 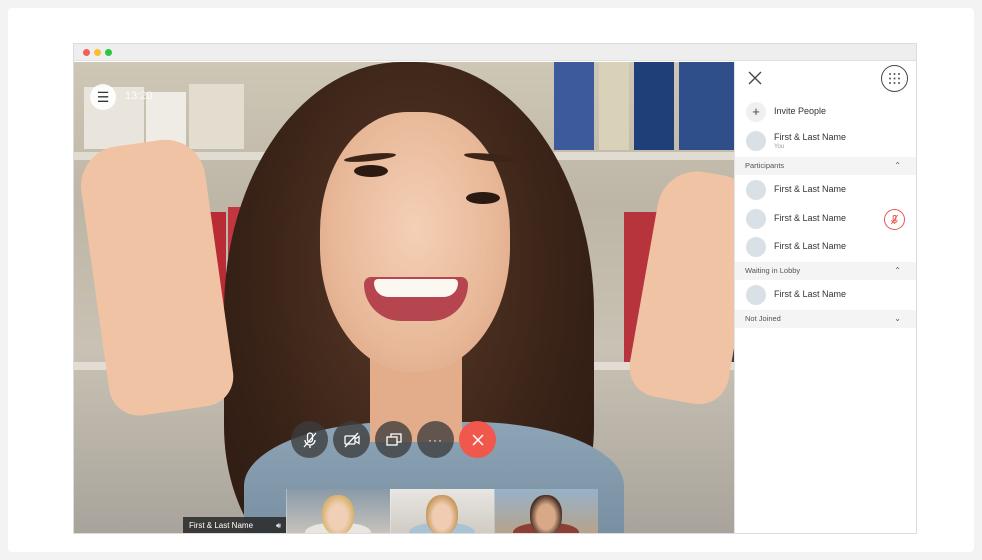 I want to click on title-bar, so click(x=495, y=52).